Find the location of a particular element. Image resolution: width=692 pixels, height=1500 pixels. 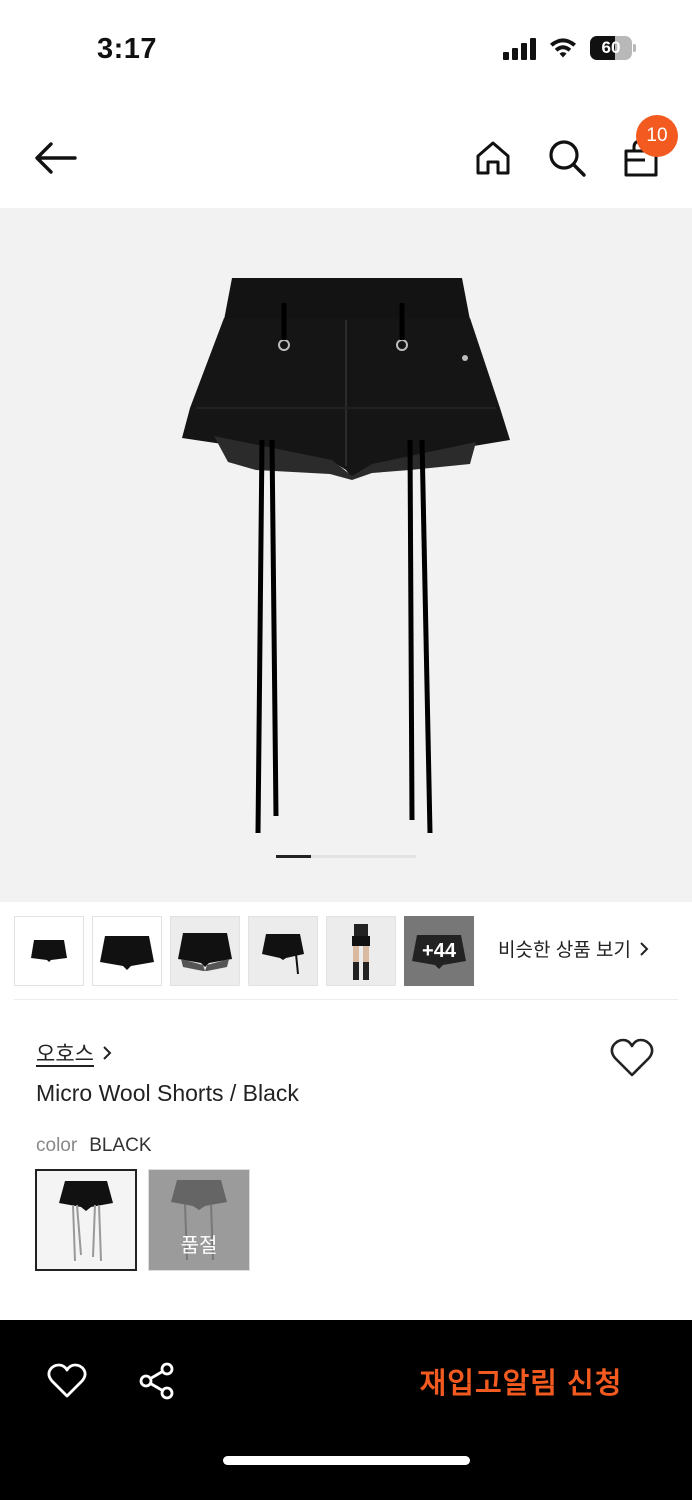

thumbnail-more: +44 is located at coordinates (439, 951).